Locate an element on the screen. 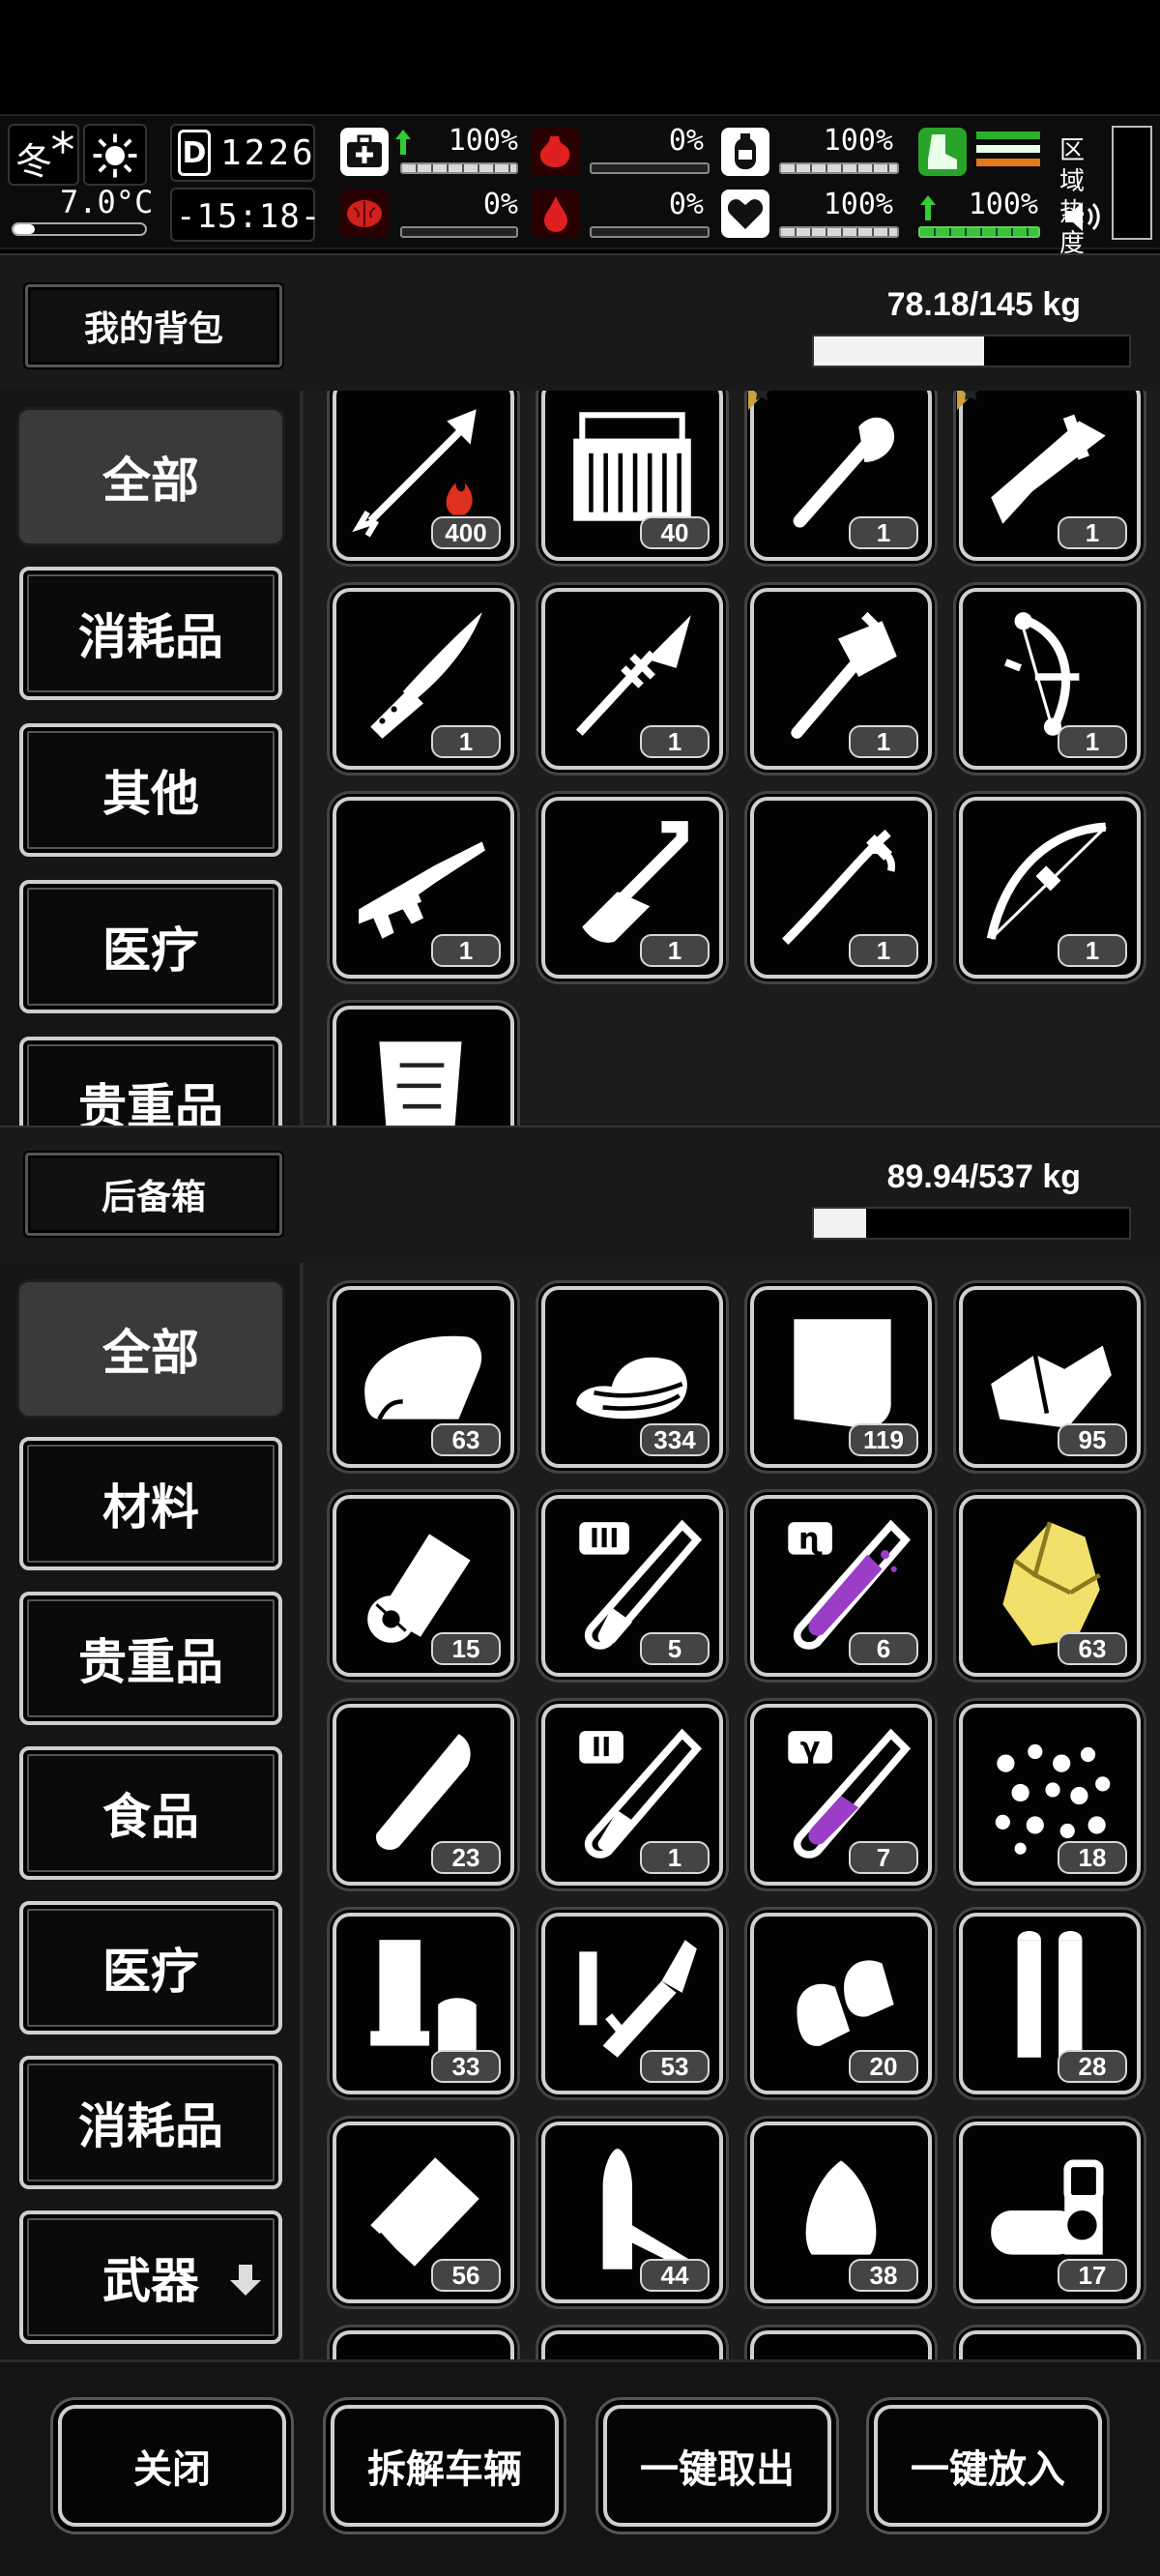 The image size is (1160, 2576). item-quantity: 400 is located at coordinates (466, 532).